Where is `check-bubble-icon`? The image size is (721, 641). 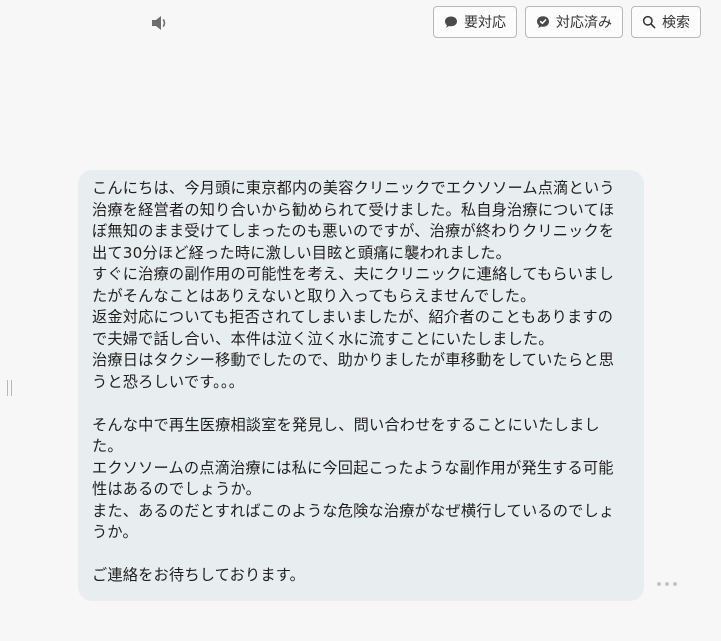 check-bubble-icon is located at coordinates (543, 22).